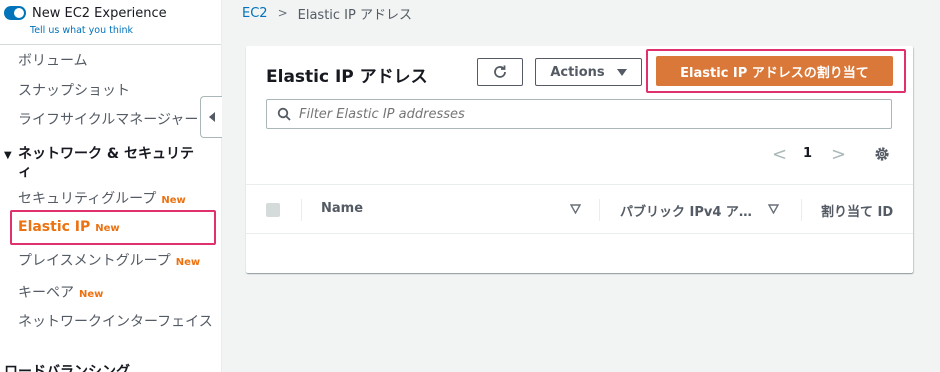 The width and height of the screenshot is (940, 372). I want to click on section-header-label: ネットワーク & セキュリティ, so click(106, 163).